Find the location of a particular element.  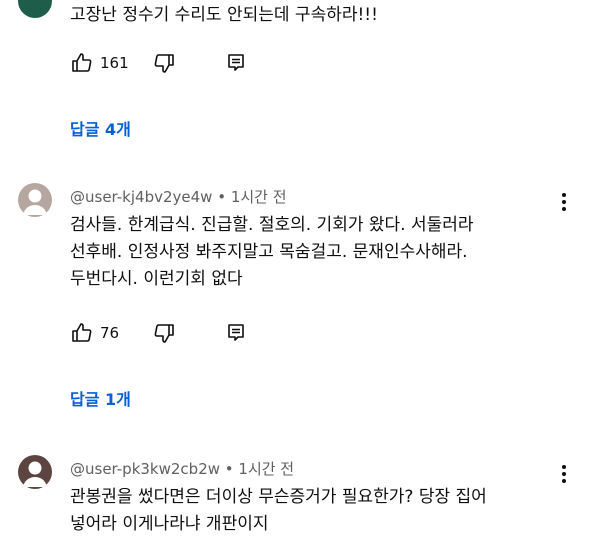

comment-meta: @user-pk3kw2cb2w • 1시간 전 is located at coordinates (182, 468).